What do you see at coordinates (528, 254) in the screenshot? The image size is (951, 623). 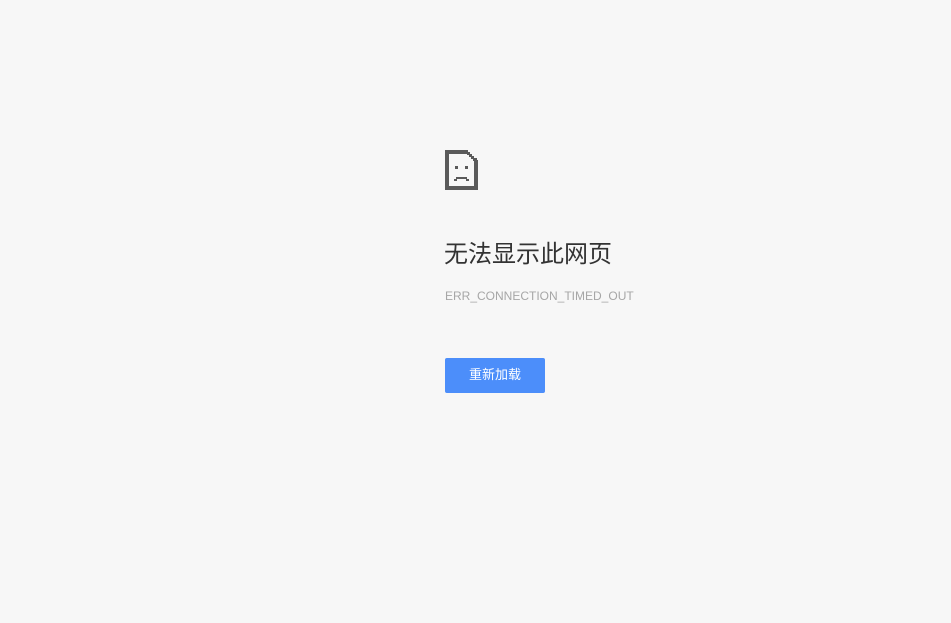 I see `page-title: 无法显示此网页` at bounding box center [528, 254].